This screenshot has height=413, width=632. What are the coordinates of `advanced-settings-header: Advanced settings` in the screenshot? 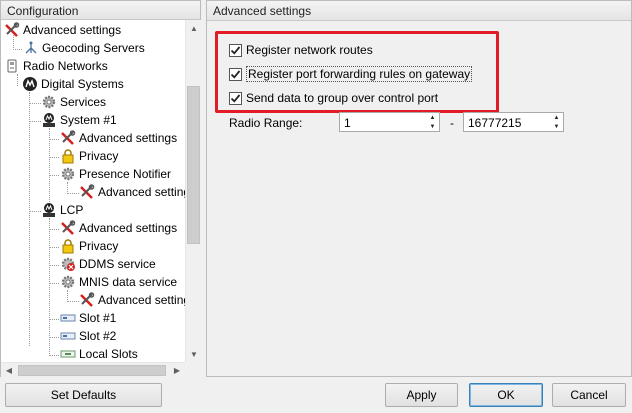 It's located at (419, 11).